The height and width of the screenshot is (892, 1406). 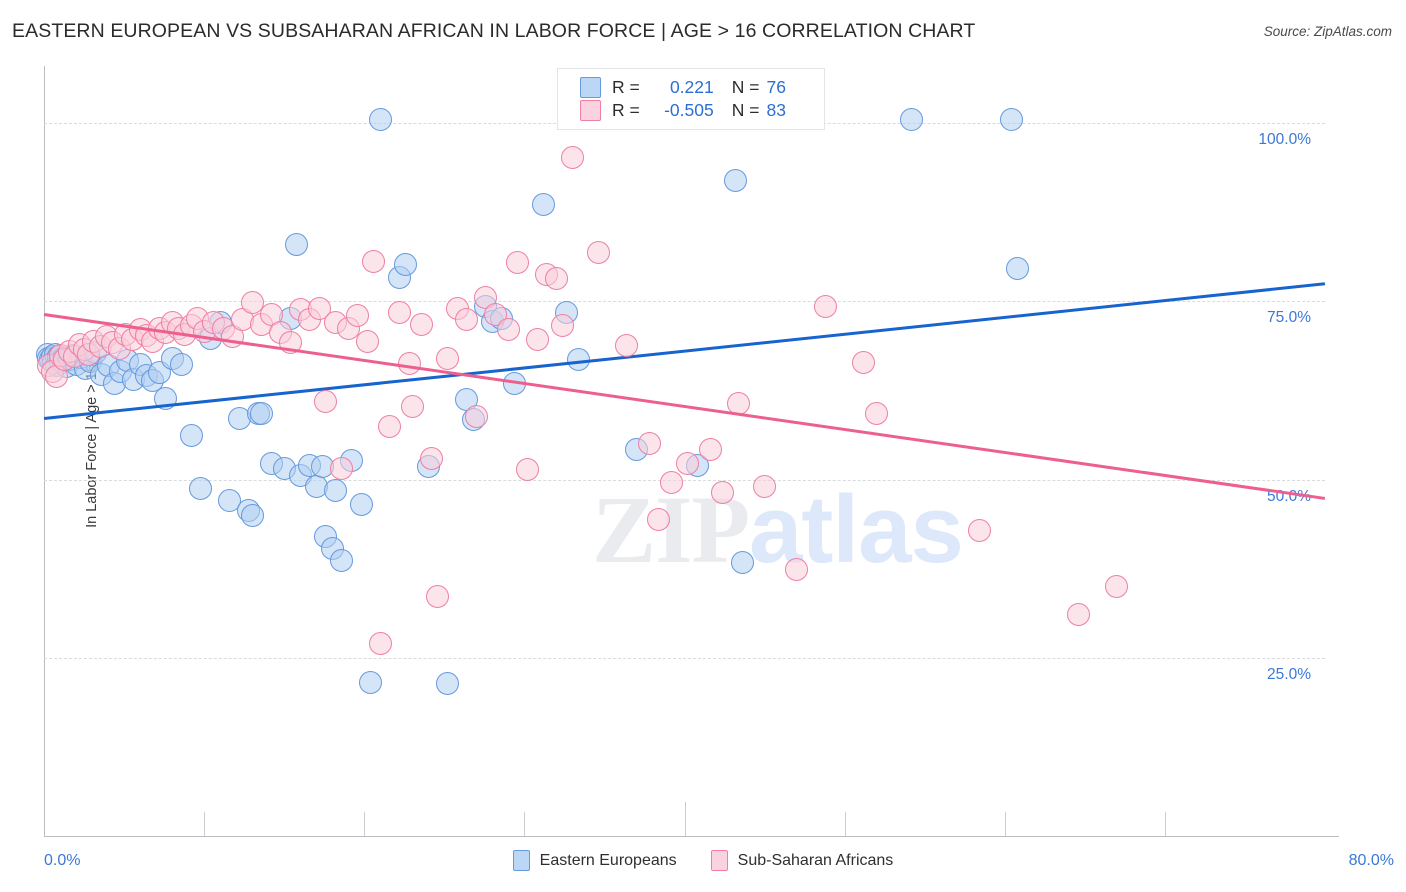 I want to click on pink-r-label: R =, so click(x=626, y=110).